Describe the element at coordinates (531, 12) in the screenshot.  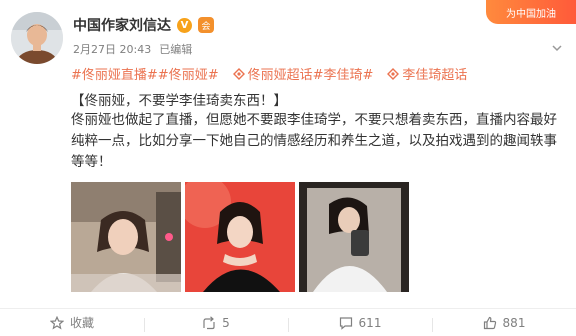
I see `promo-banner: 为中国加油` at that location.